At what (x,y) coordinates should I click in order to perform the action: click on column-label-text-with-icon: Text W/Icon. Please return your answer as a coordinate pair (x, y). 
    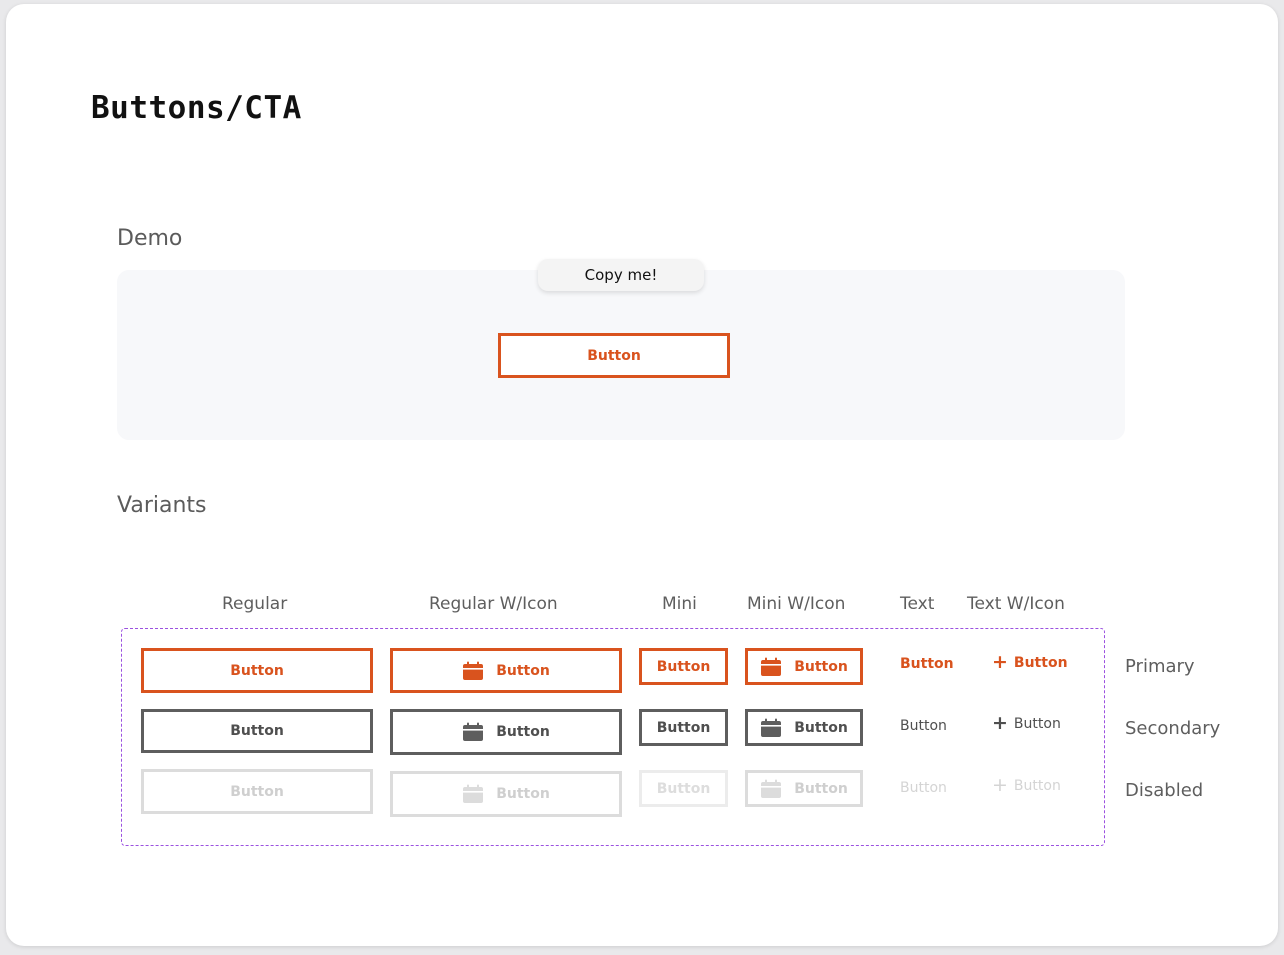
    Looking at the image, I should click on (1016, 604).